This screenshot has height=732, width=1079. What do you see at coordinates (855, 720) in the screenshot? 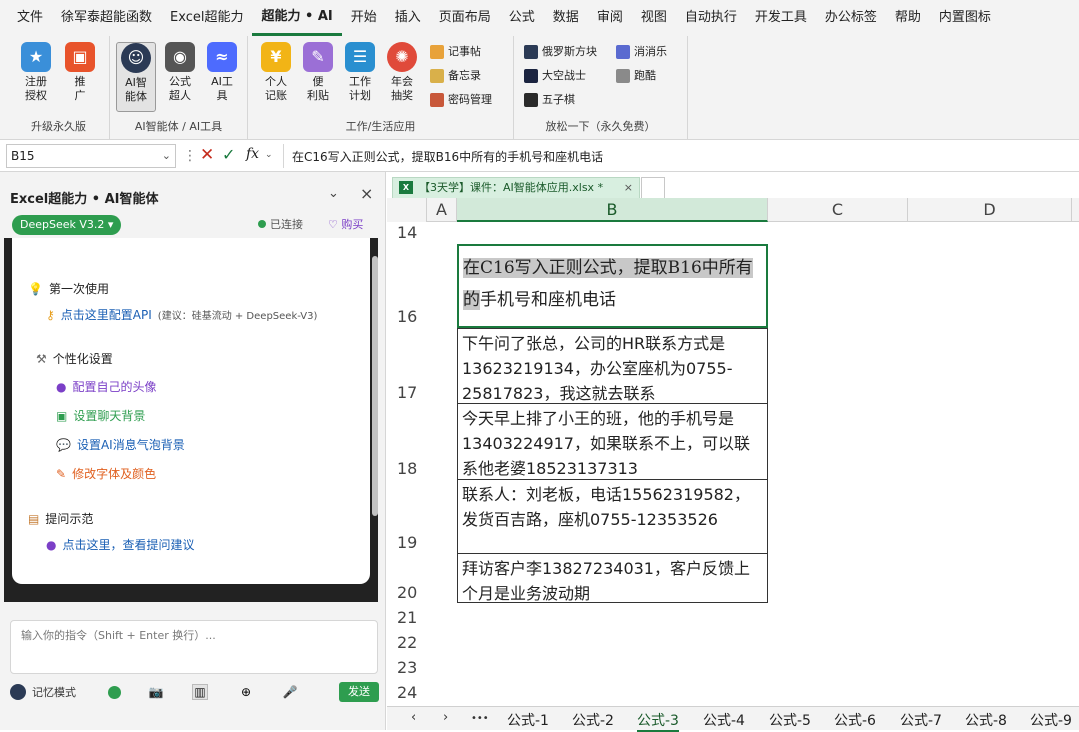
I see `sheet-tab: 公式-6` at bounding box center [855, 720].